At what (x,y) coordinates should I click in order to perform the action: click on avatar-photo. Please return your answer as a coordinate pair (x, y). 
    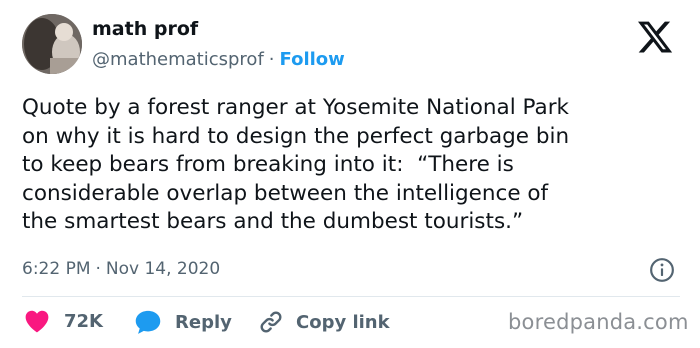
    Looking at the image, I should click on (52, 44).